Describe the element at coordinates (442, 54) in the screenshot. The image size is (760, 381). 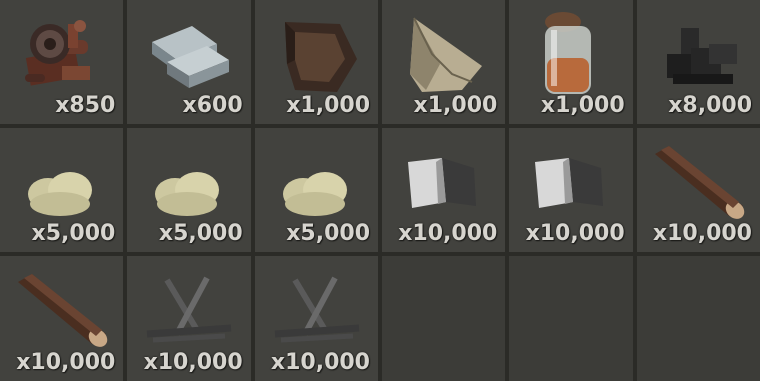
I see `cloth-icon` at that location.